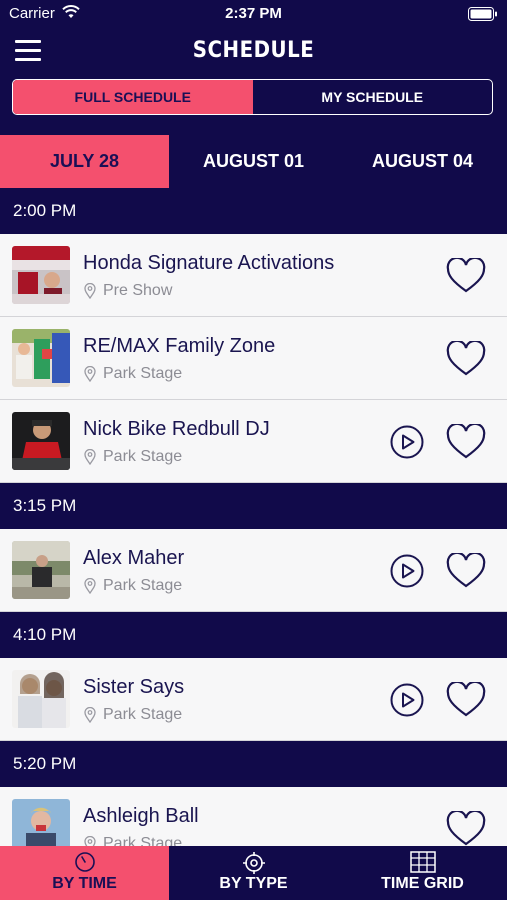 The height and width of the screenshot is (900, 507). What do you see at coordinates (133, 97) in the screenshot?
I see `full-schedule-tab: FULL SCHEDULE` at bounding box center [133, 97].